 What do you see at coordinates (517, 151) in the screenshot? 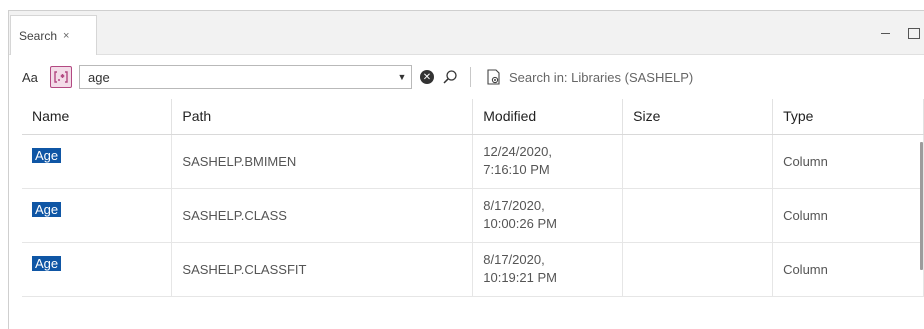
I see `modified-date: 12/24/2020,` at bounding box center [517, 151].